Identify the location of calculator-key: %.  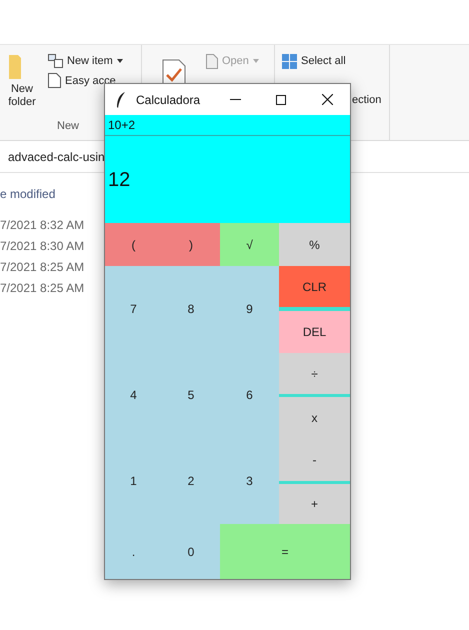
(314, 244).